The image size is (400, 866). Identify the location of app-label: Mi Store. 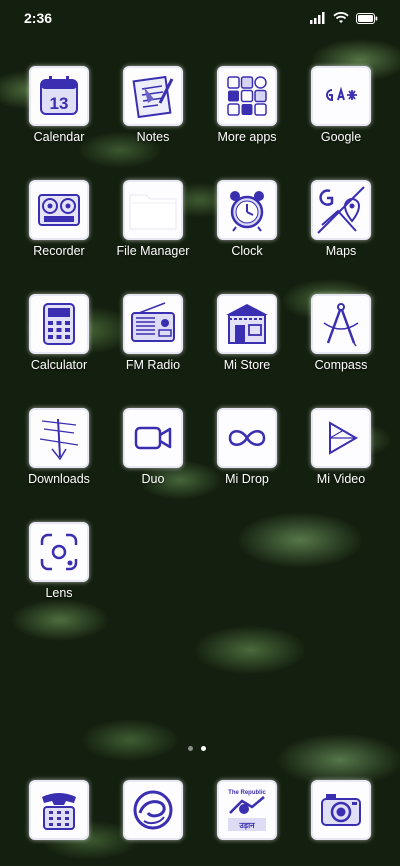
(247, 365).